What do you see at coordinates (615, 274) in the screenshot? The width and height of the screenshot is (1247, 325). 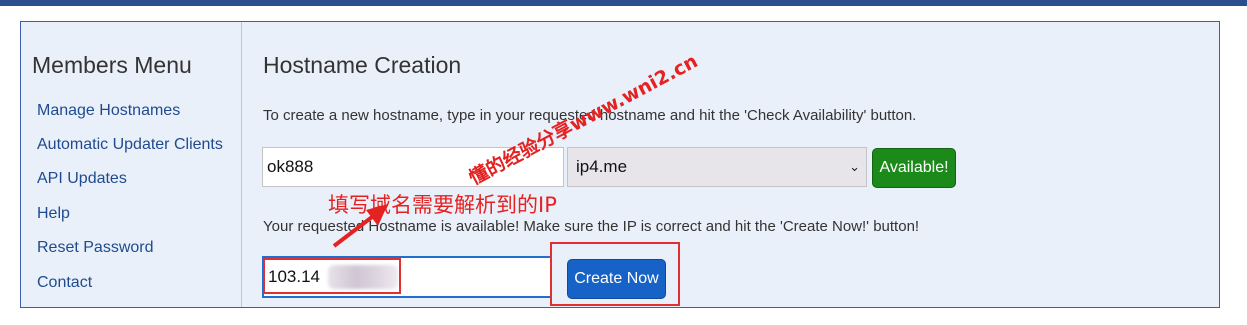 I see `create-button-highlight-box` at bounding box center [615, 274].